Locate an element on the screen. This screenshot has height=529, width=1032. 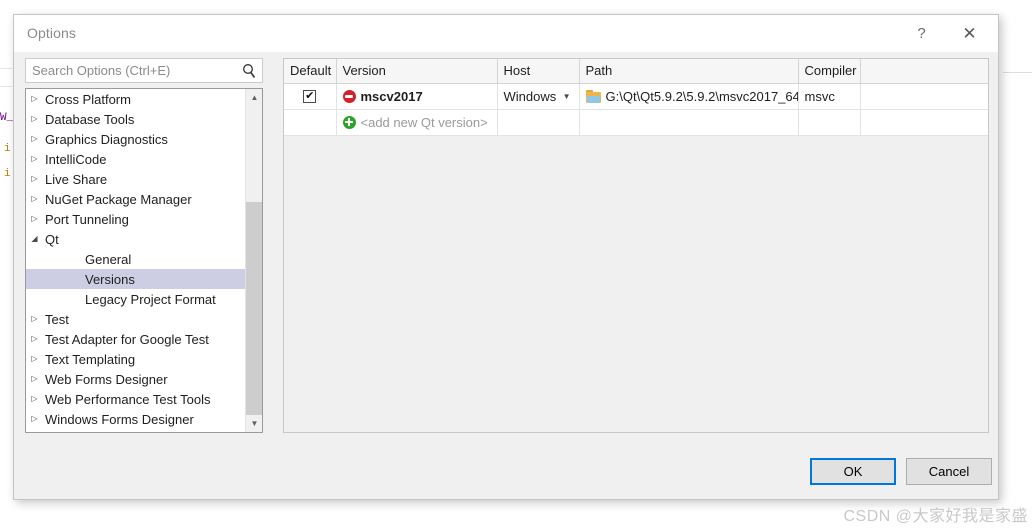
host-value: Windows is located at coordinates (530, 96).